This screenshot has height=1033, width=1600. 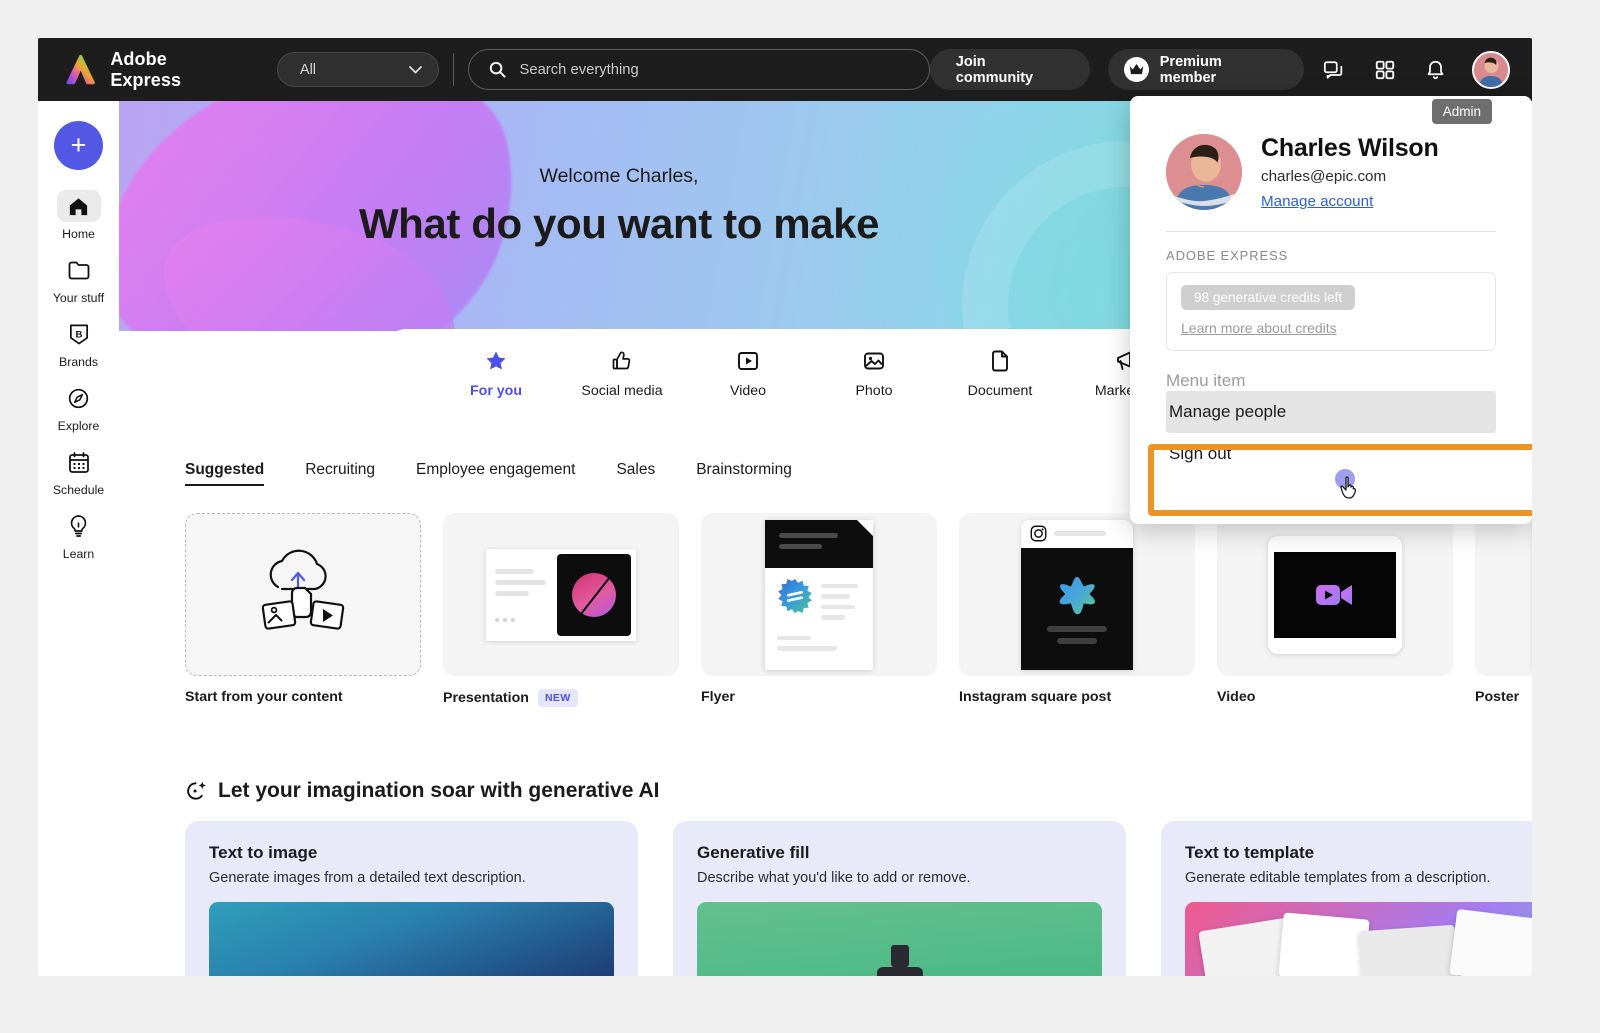 I want to click on upload-cloud-icon, so click(x=303, y=594).